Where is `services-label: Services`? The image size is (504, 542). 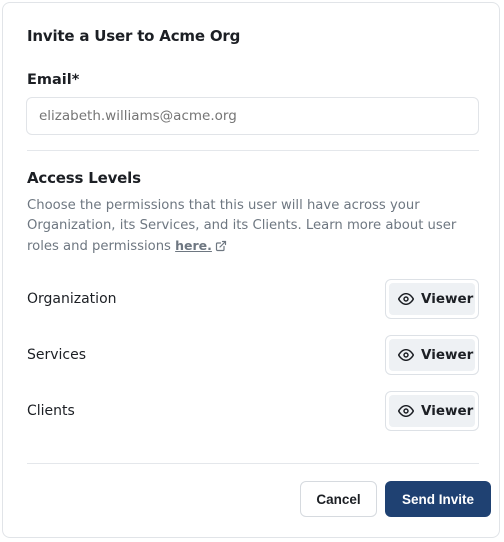
services-label: Services is located at coordinates (57, 355).